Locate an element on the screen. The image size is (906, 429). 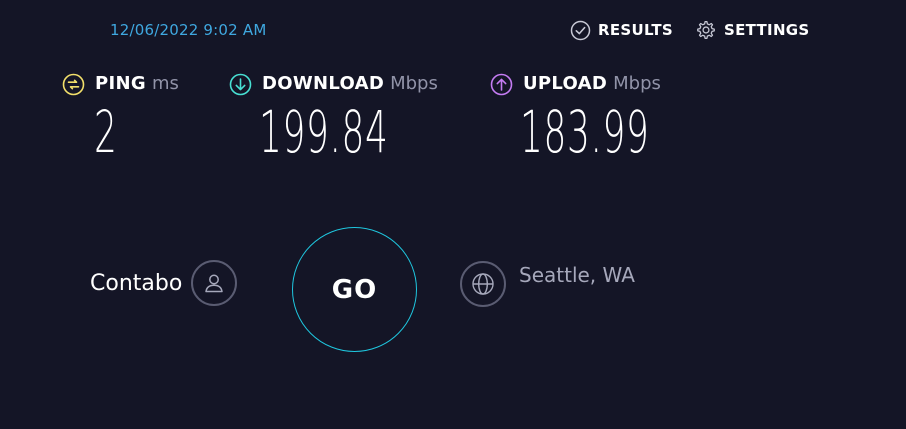
download-arrow-icon is located at coordinates (240, 84).